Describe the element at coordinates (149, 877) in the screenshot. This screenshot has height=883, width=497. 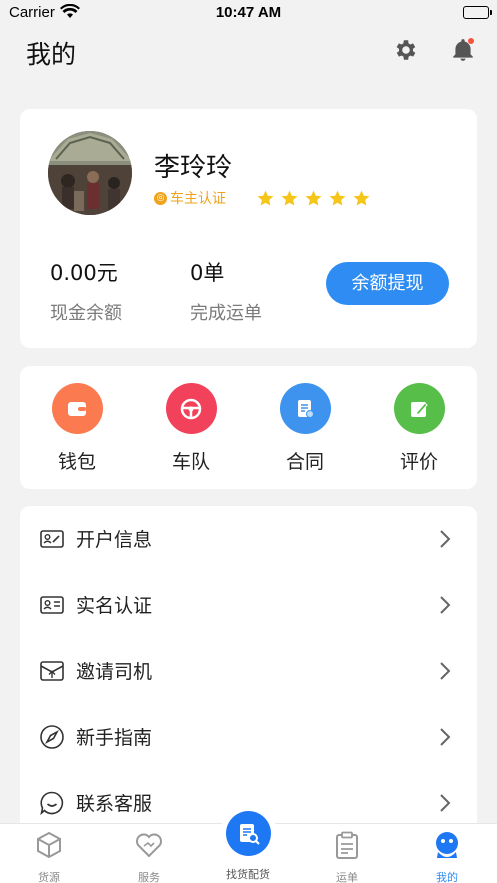
I see `tab-label: 服务` at that location.